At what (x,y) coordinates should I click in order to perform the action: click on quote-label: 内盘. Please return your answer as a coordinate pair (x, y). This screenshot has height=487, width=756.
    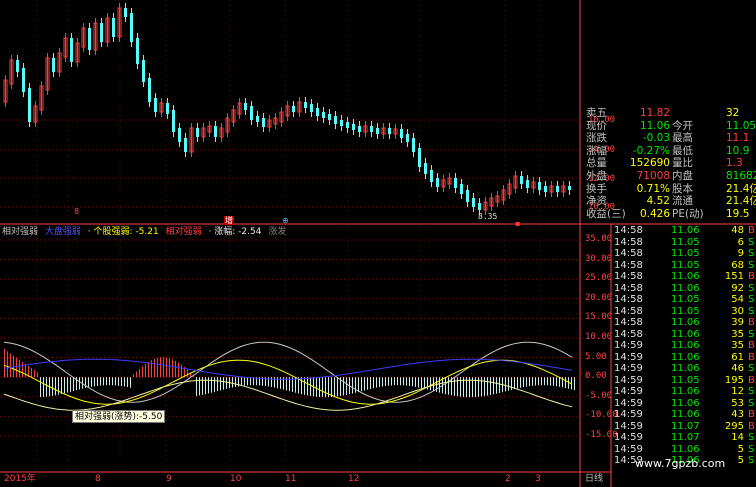
    Looking at the image, I should click on (682, 176).